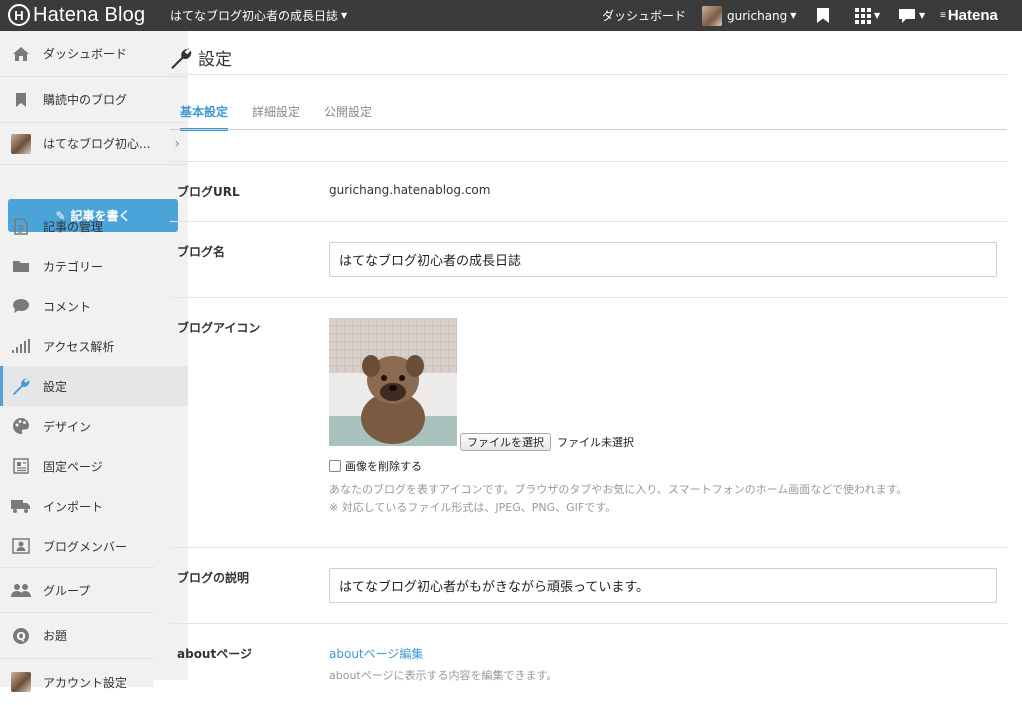 This screenshot has width=1022, height=705. I want to click on sidebar-item-label: インポート, so click(73, 506).